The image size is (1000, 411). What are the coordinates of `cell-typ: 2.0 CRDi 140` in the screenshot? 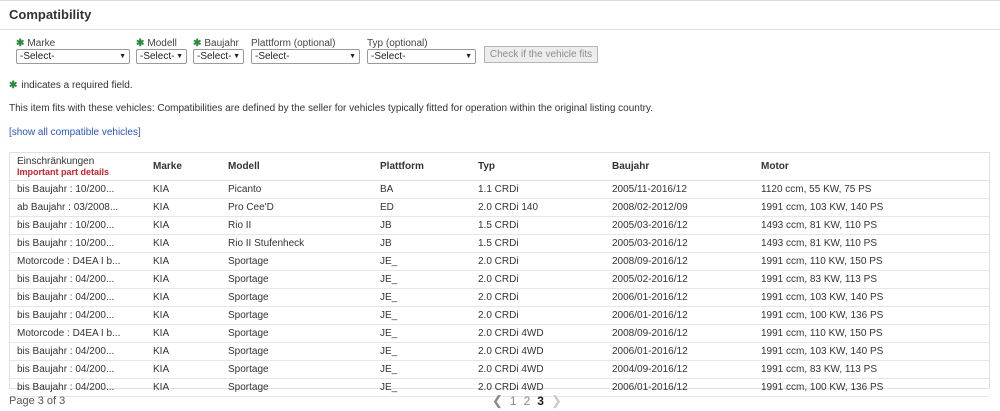 It's located at (538, 207).